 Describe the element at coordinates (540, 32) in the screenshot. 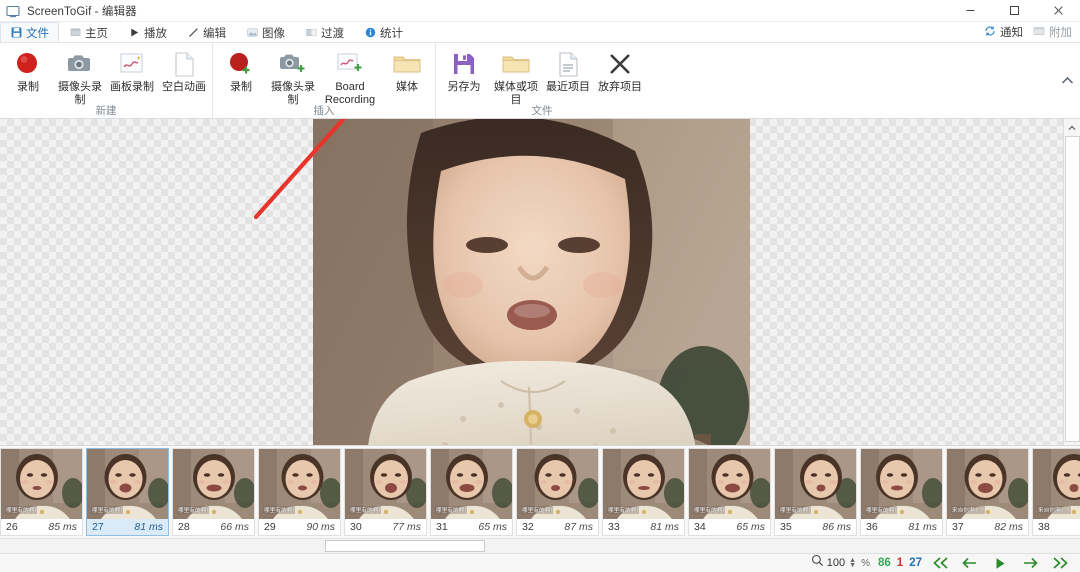

I see `ribbon-tab-strip: 文件 主页 播放 编辑 图像 过渡 统计 通知 附加` at that location.